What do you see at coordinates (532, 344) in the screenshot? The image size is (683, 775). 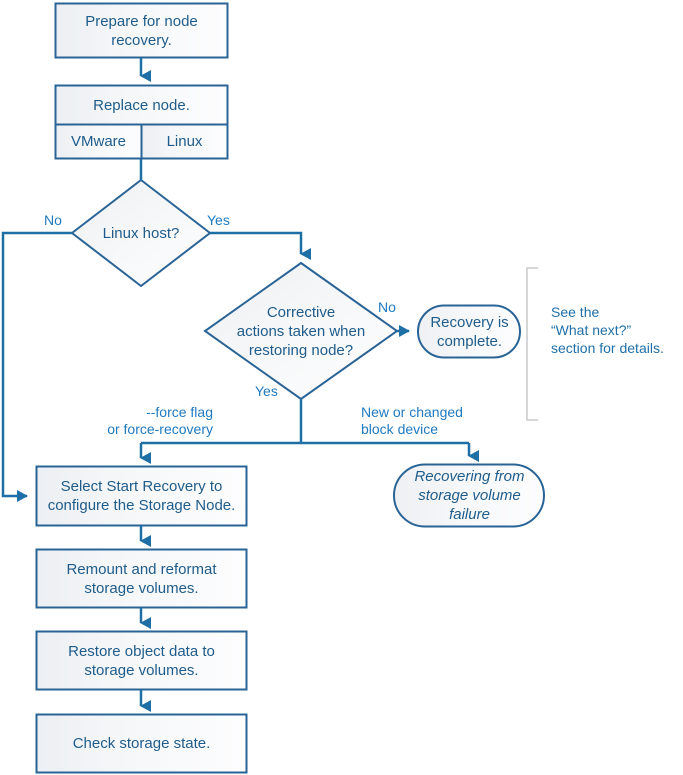 I see `note-bracket` at bounding box center [532, 344].